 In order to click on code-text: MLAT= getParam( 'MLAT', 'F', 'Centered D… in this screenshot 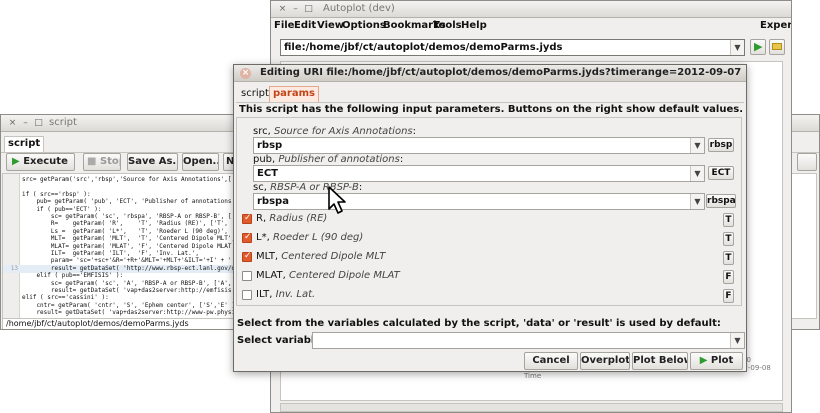, I will do `click(129, 246)`.